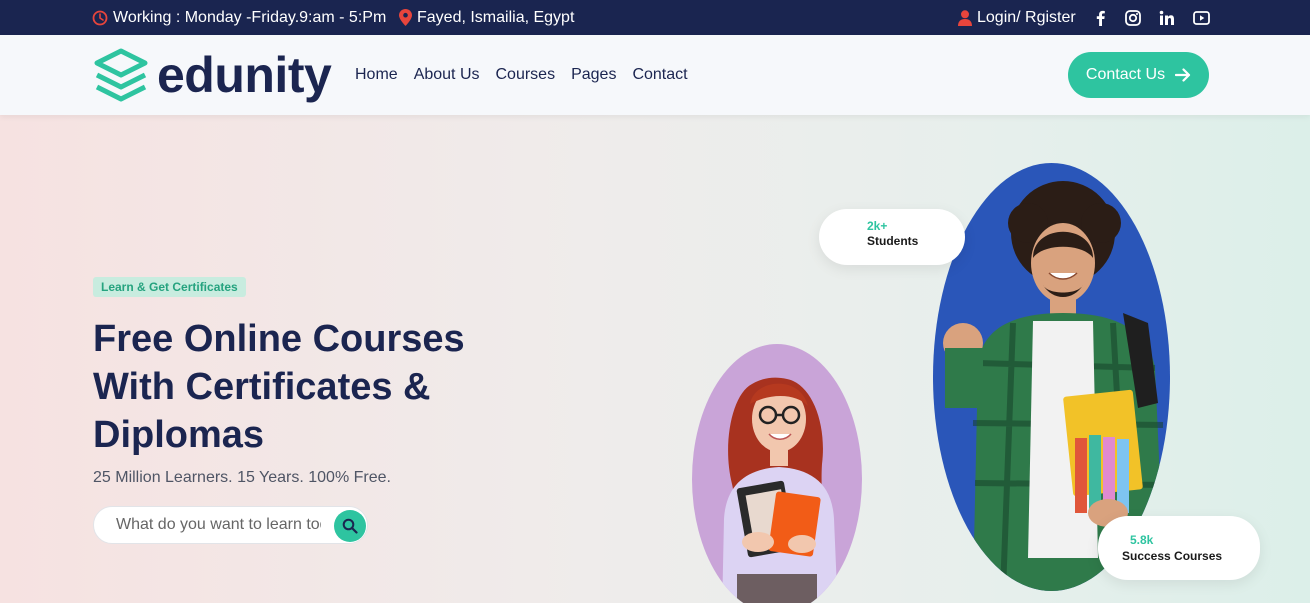  Describe the element at coordinates (405, 17) in the screenshot. I see `map-pin-icon` at that location.